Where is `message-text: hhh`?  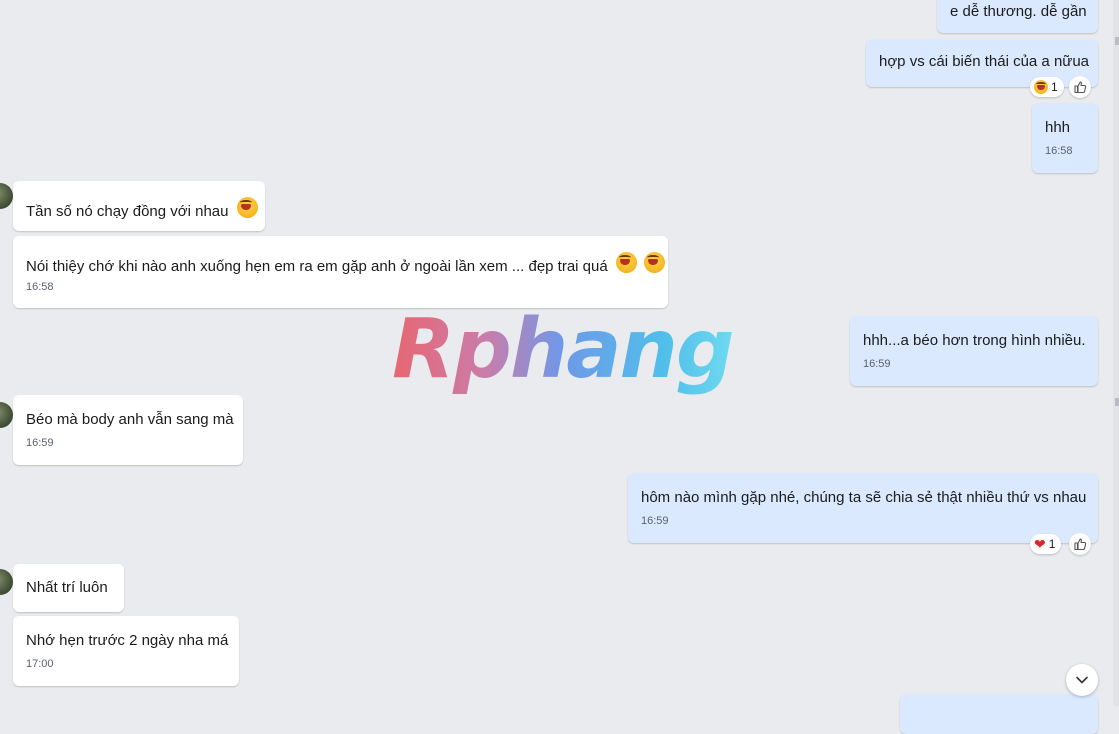 message-text: hhh is located at coordinates (1058, 127).